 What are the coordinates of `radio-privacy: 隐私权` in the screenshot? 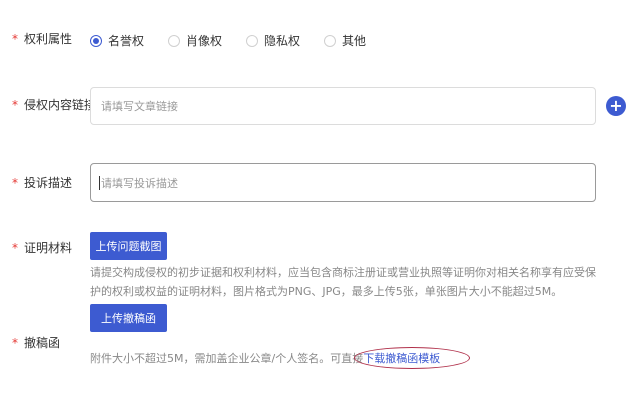 It's located at (273, 40).